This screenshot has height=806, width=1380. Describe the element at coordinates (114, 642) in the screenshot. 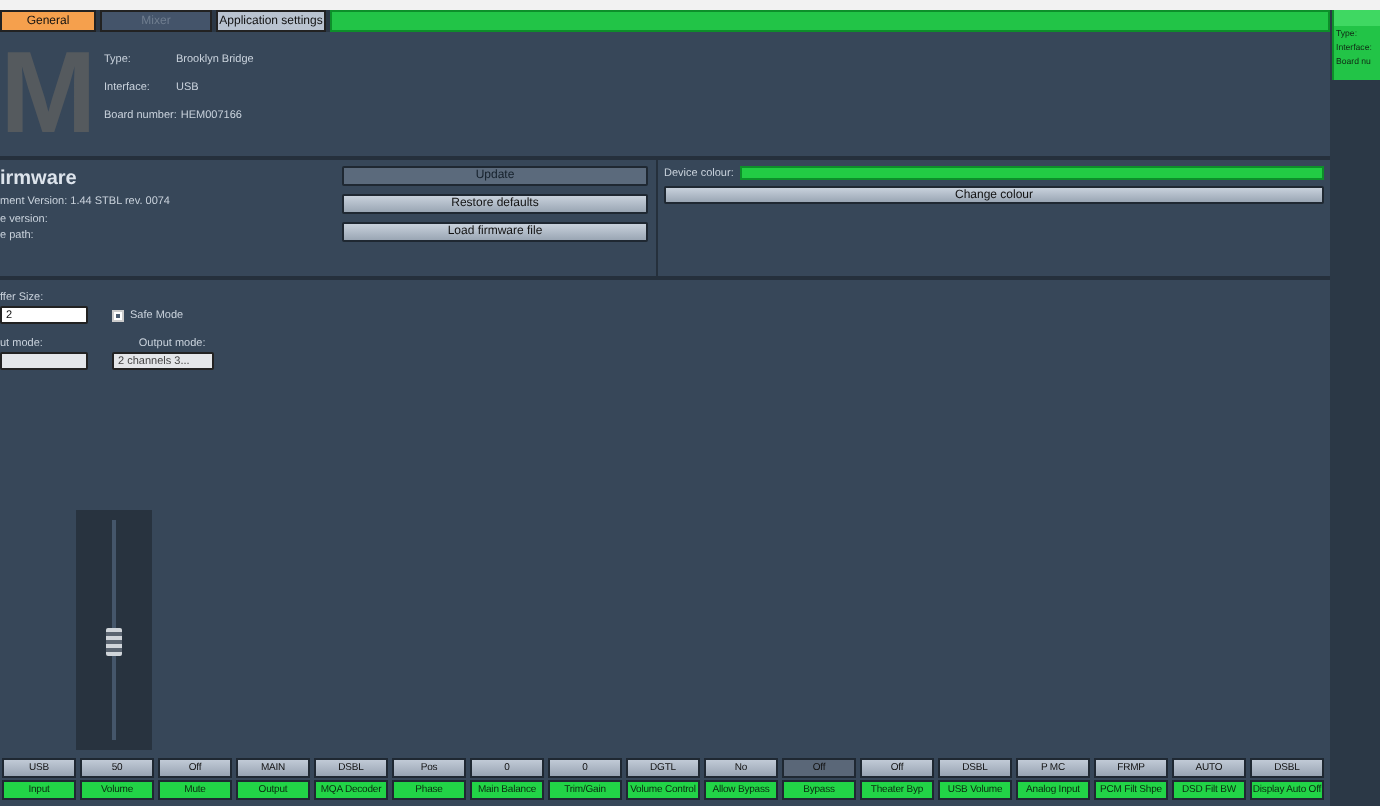

I see `slider-thumb` at that location.